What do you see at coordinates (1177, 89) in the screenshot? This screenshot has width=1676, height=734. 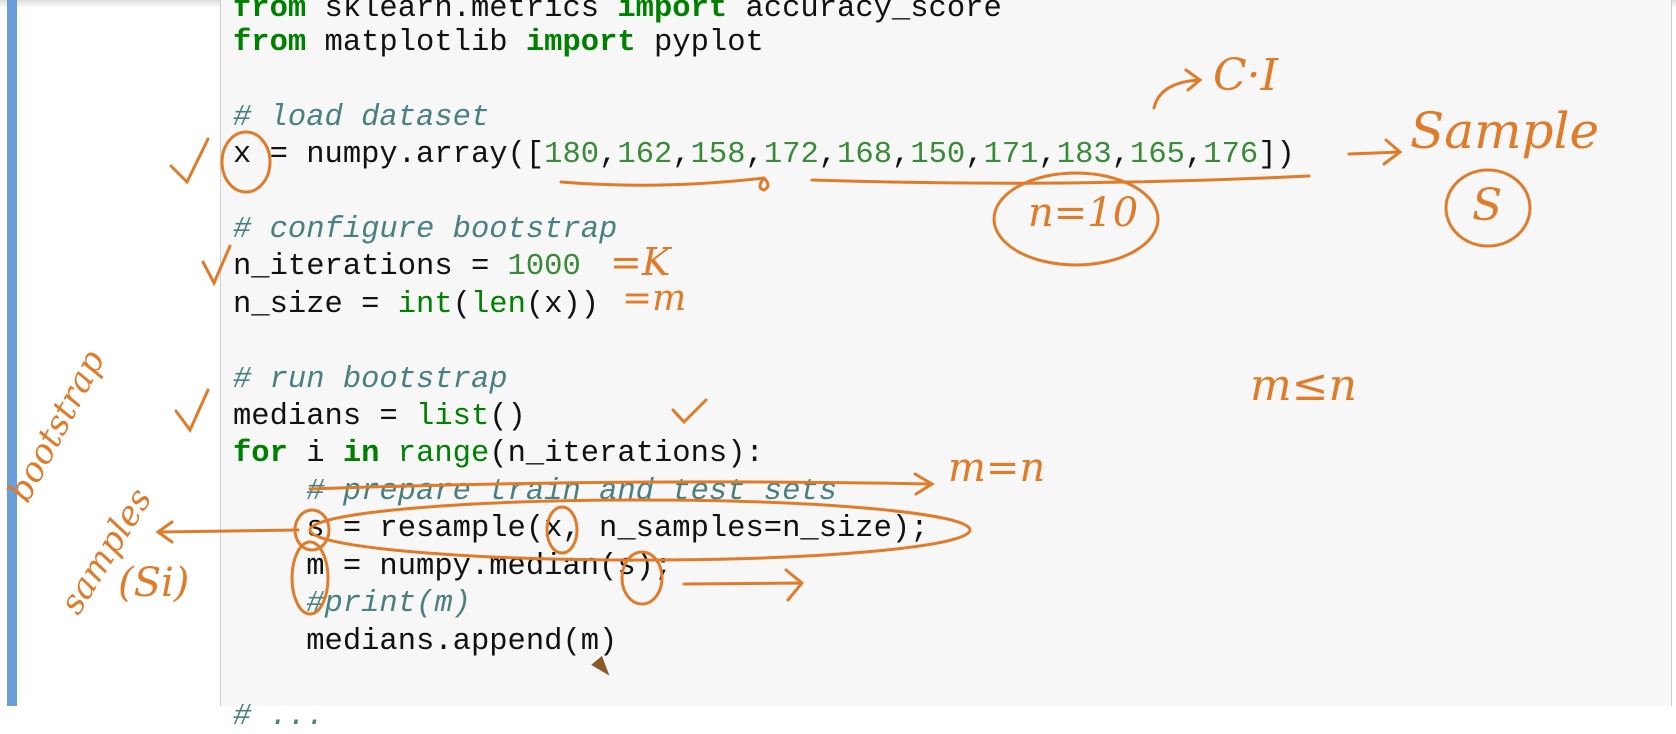 I see `arrow-to-ci` at bounding box center [1177, 89].